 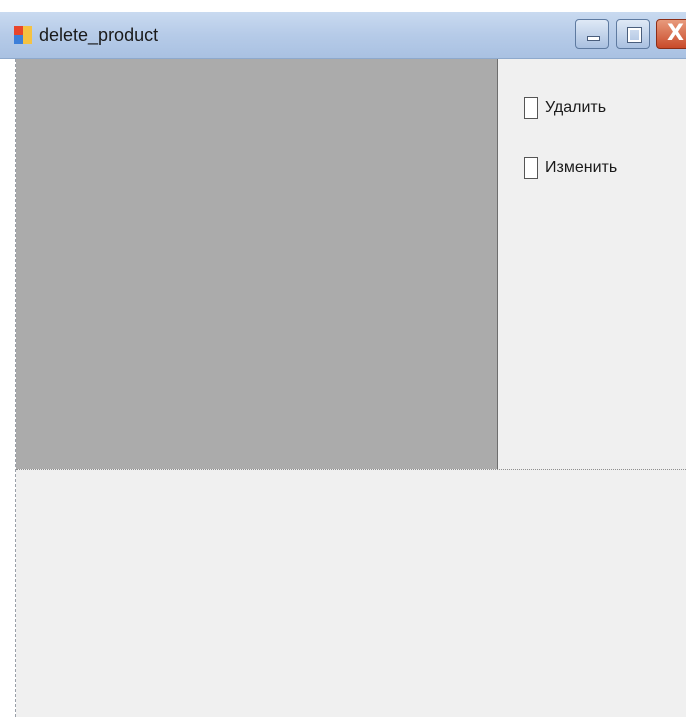 I want to click on edit-checkbox, so click(x=531, y=168).